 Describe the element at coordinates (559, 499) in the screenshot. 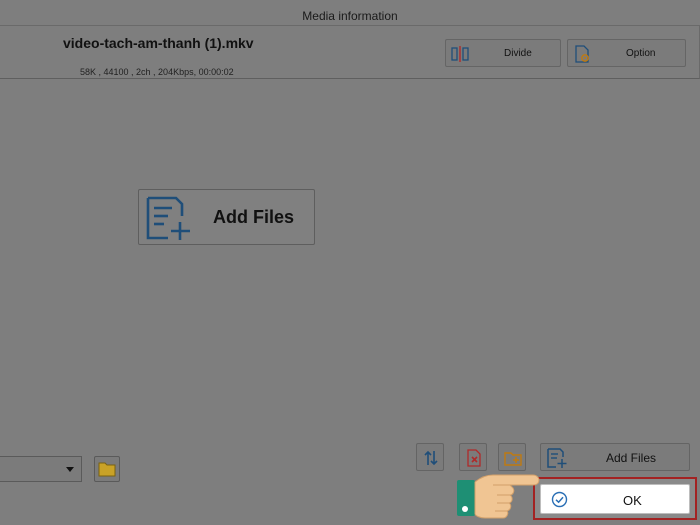

I see `check-circle-icon` at that location.